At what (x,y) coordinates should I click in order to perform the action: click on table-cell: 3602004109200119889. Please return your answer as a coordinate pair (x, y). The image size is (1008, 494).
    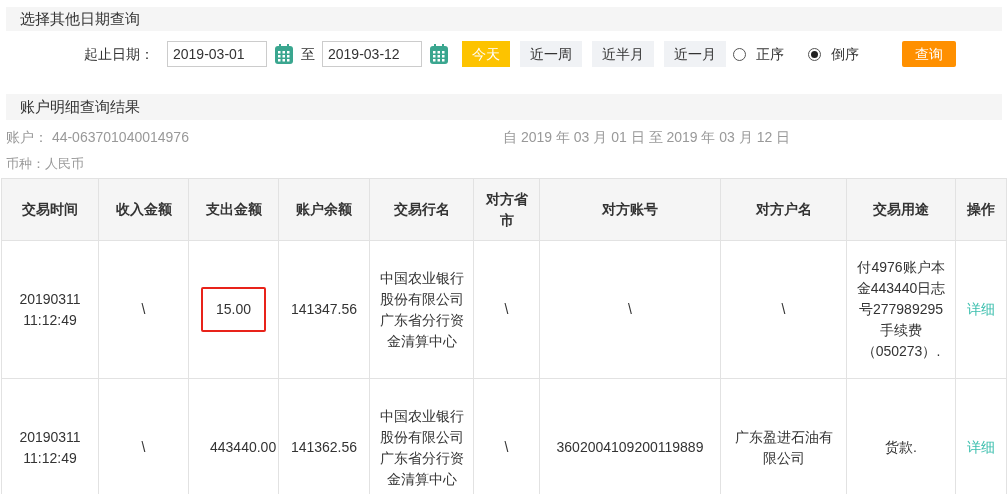
    Looking at the image, I should click on (630, 447).